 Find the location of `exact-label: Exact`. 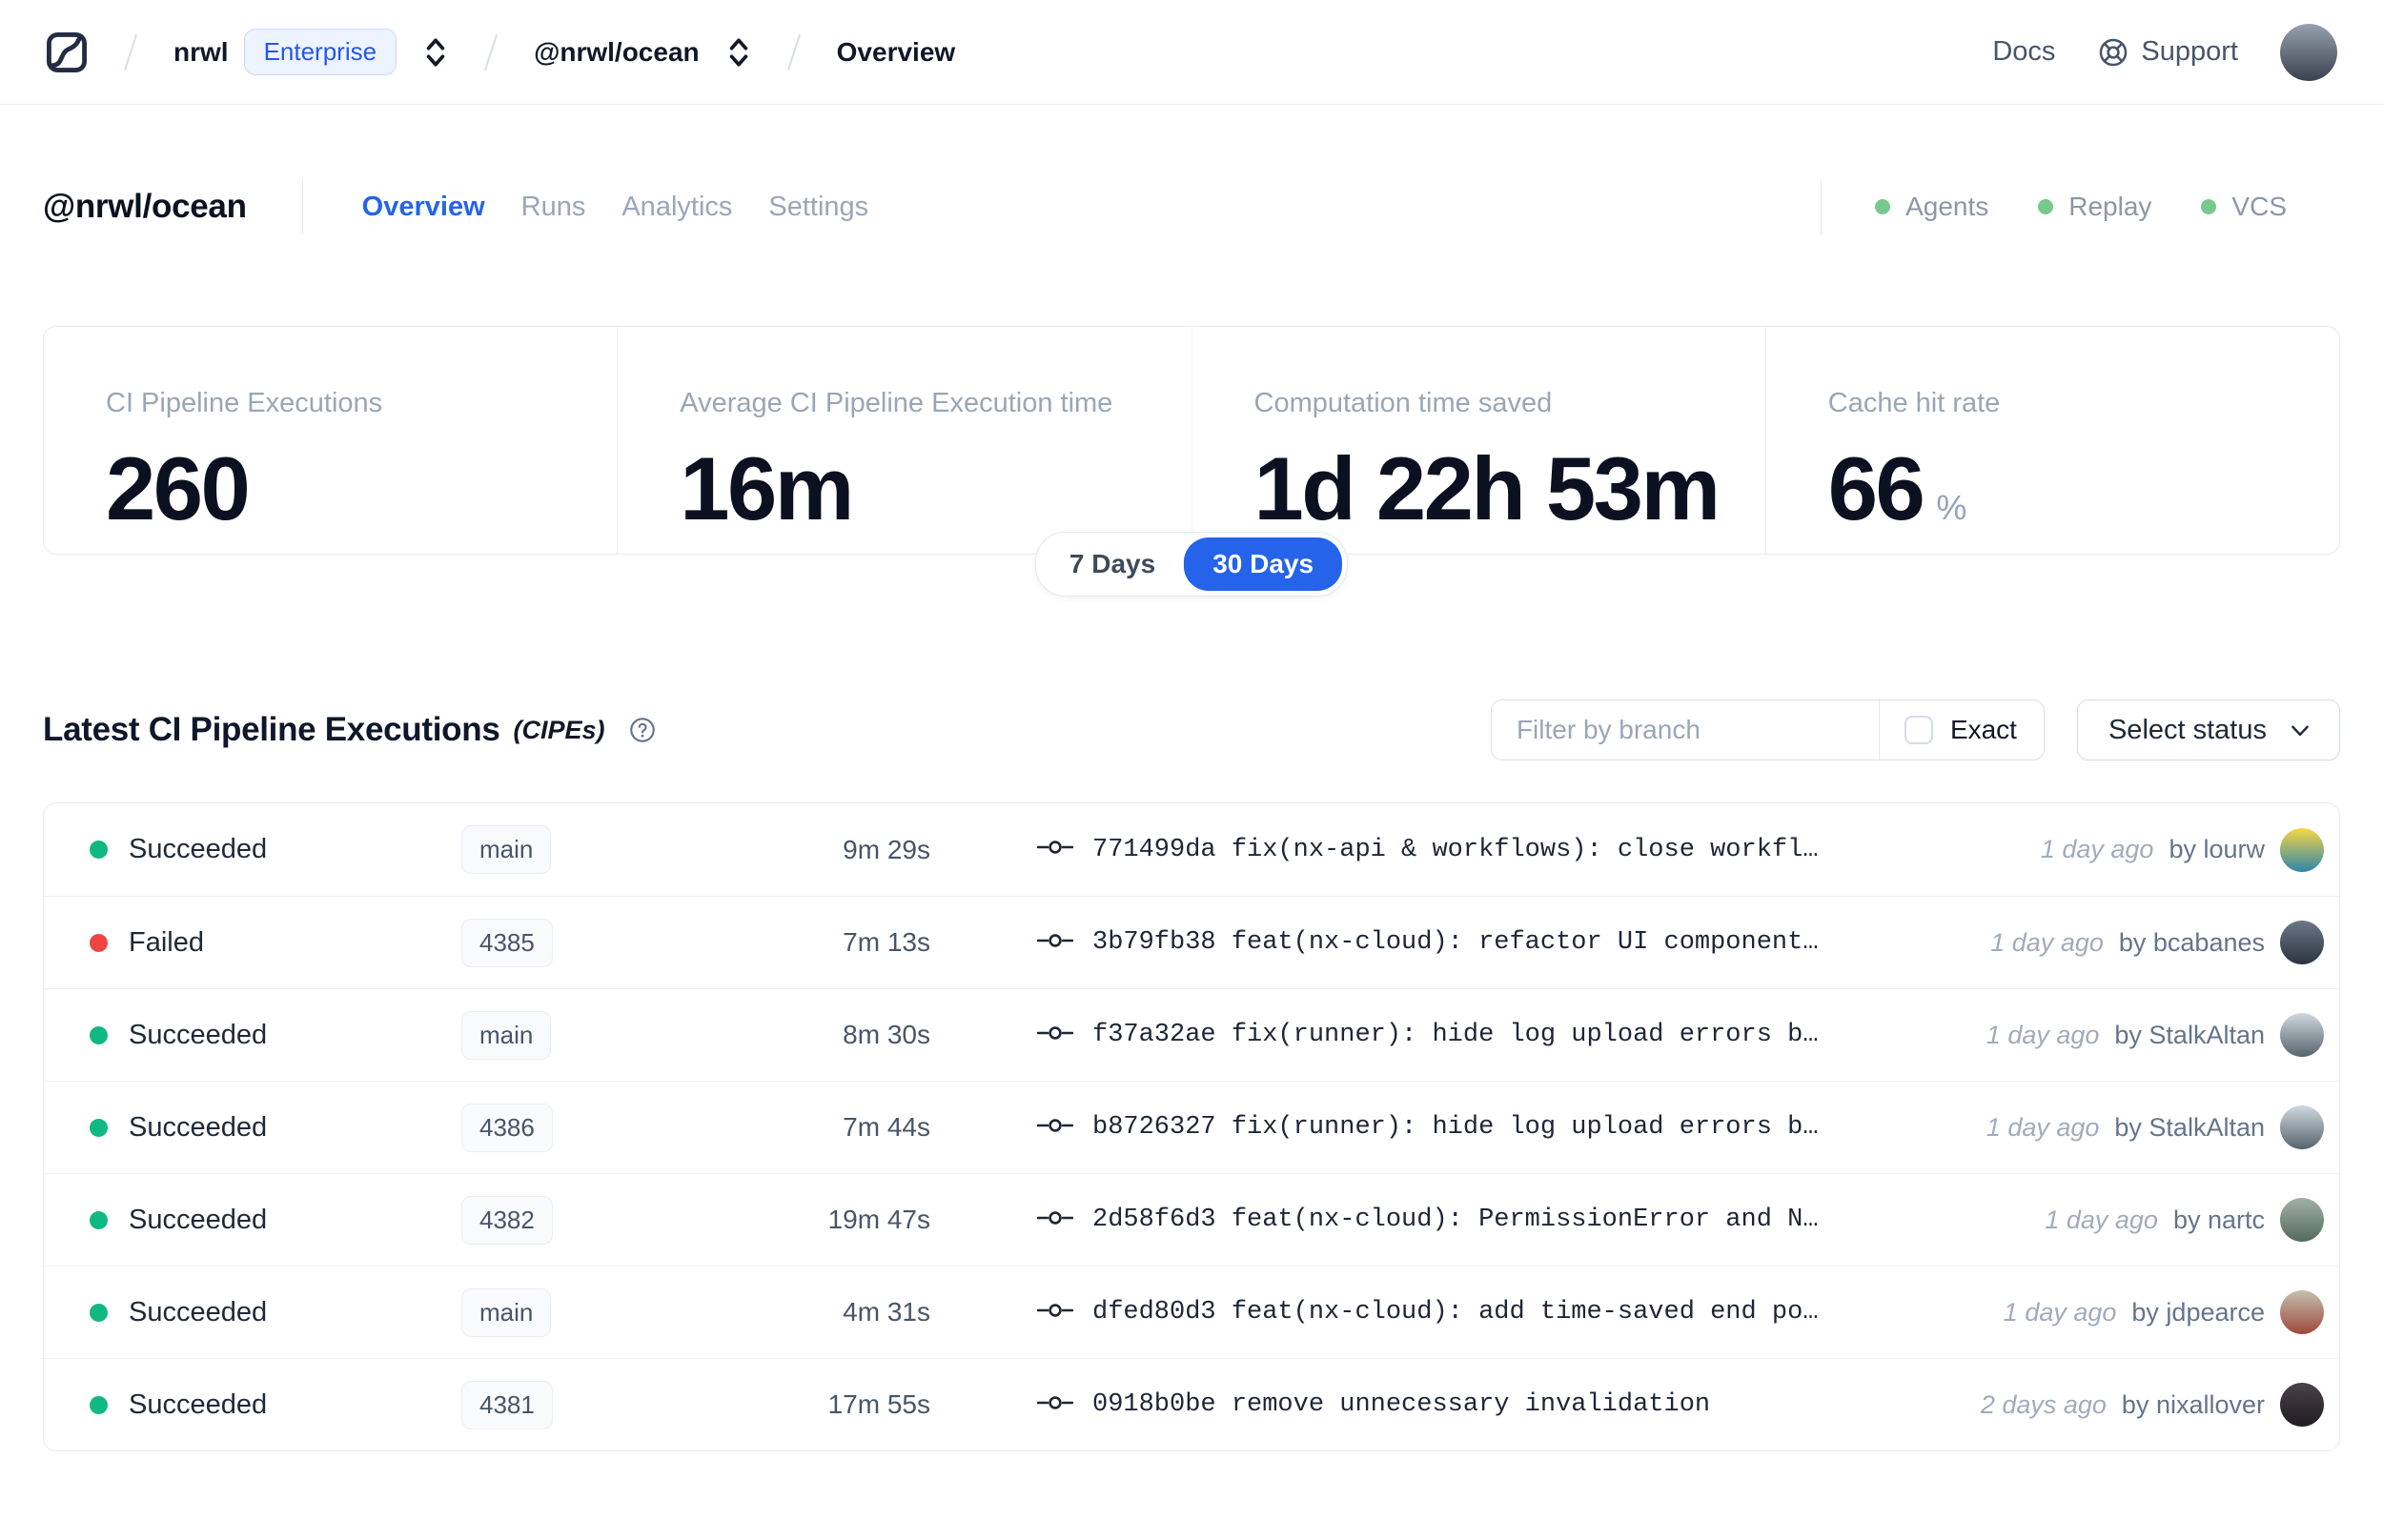

exact-label: Exact is located at coordinates (1983, 729).